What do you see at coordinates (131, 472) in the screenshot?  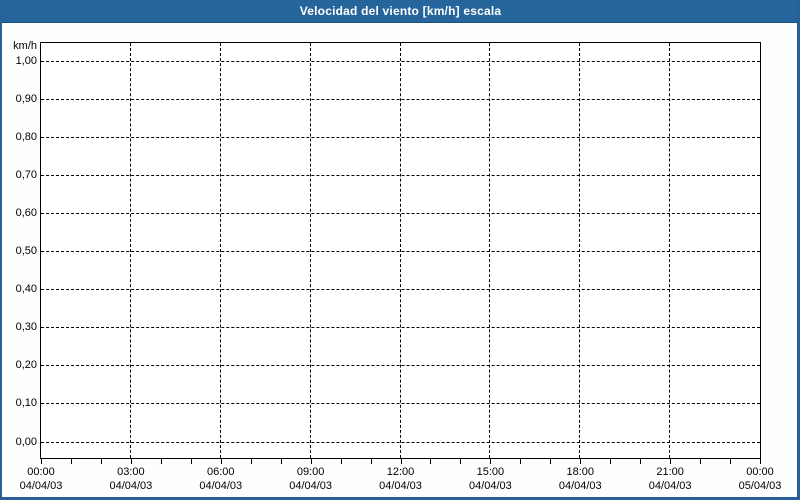 I see `x-time-label: 03:00` at bounding box center [131, 472].